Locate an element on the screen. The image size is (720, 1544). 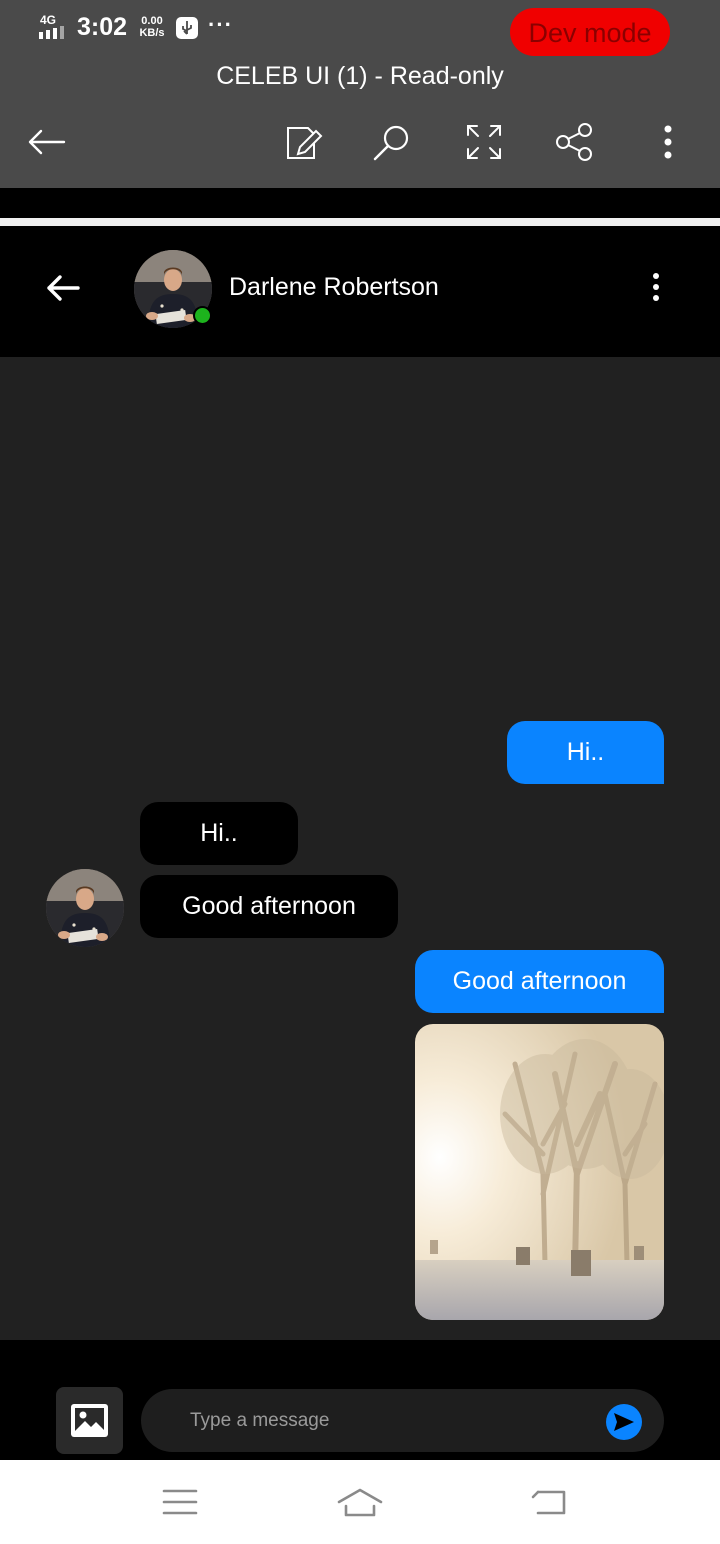
online-status-indicator is located at coordinates (202, 315).